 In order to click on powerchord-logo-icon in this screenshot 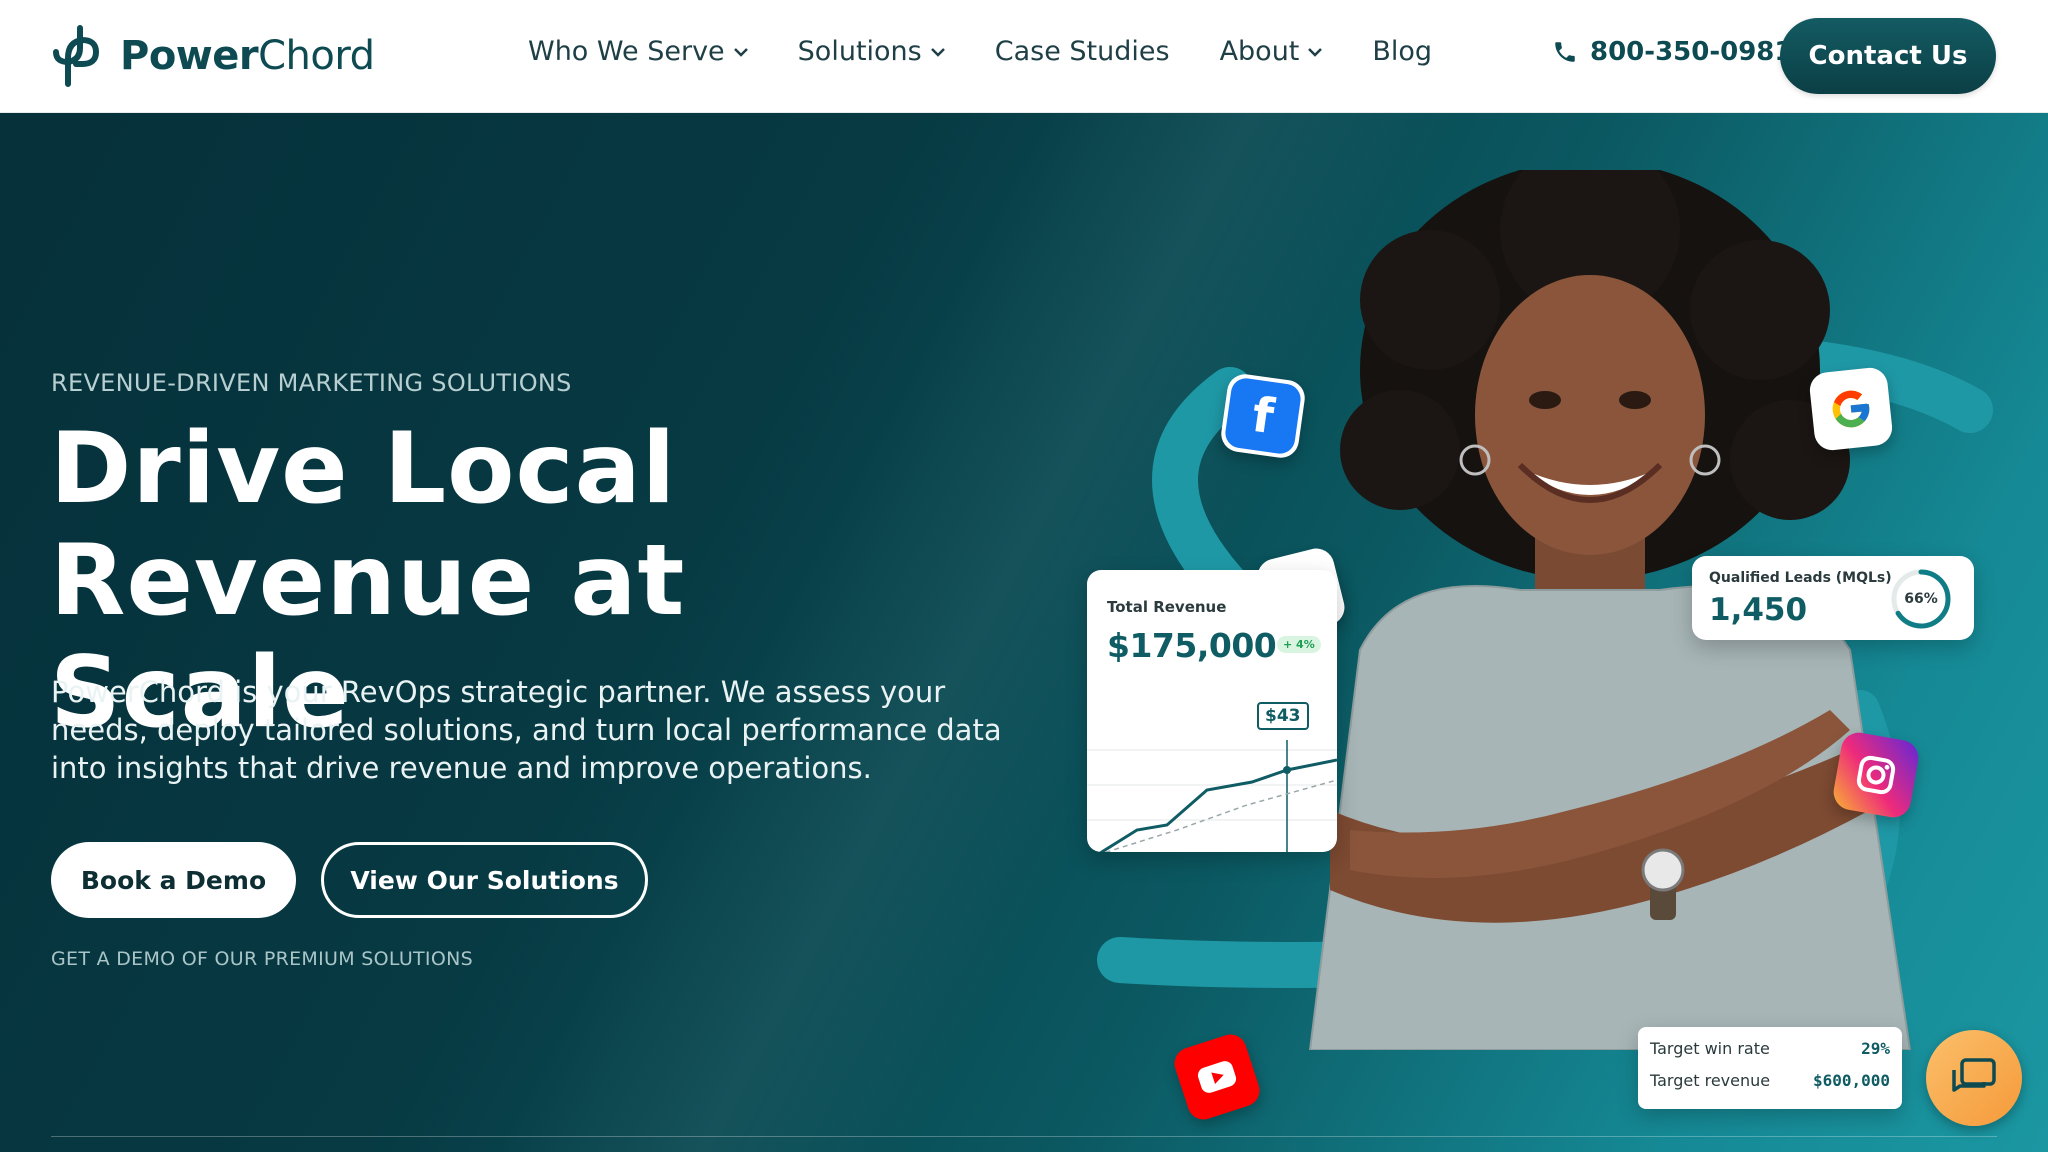, I will do `click(76, 56)`.